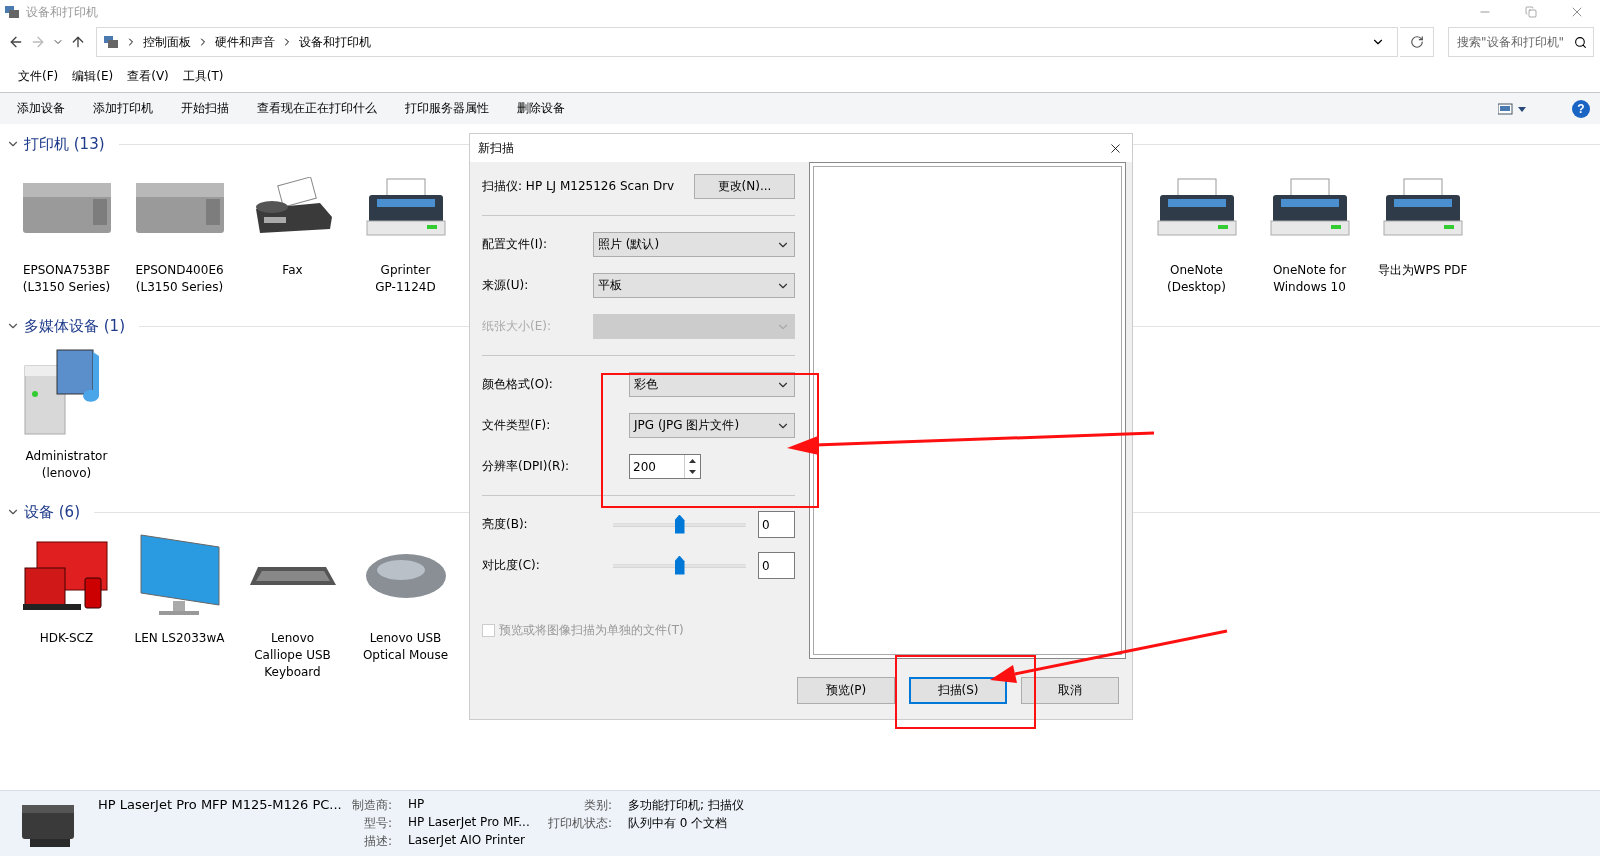  I want to click on refresh-icon, so click(1416, 42).